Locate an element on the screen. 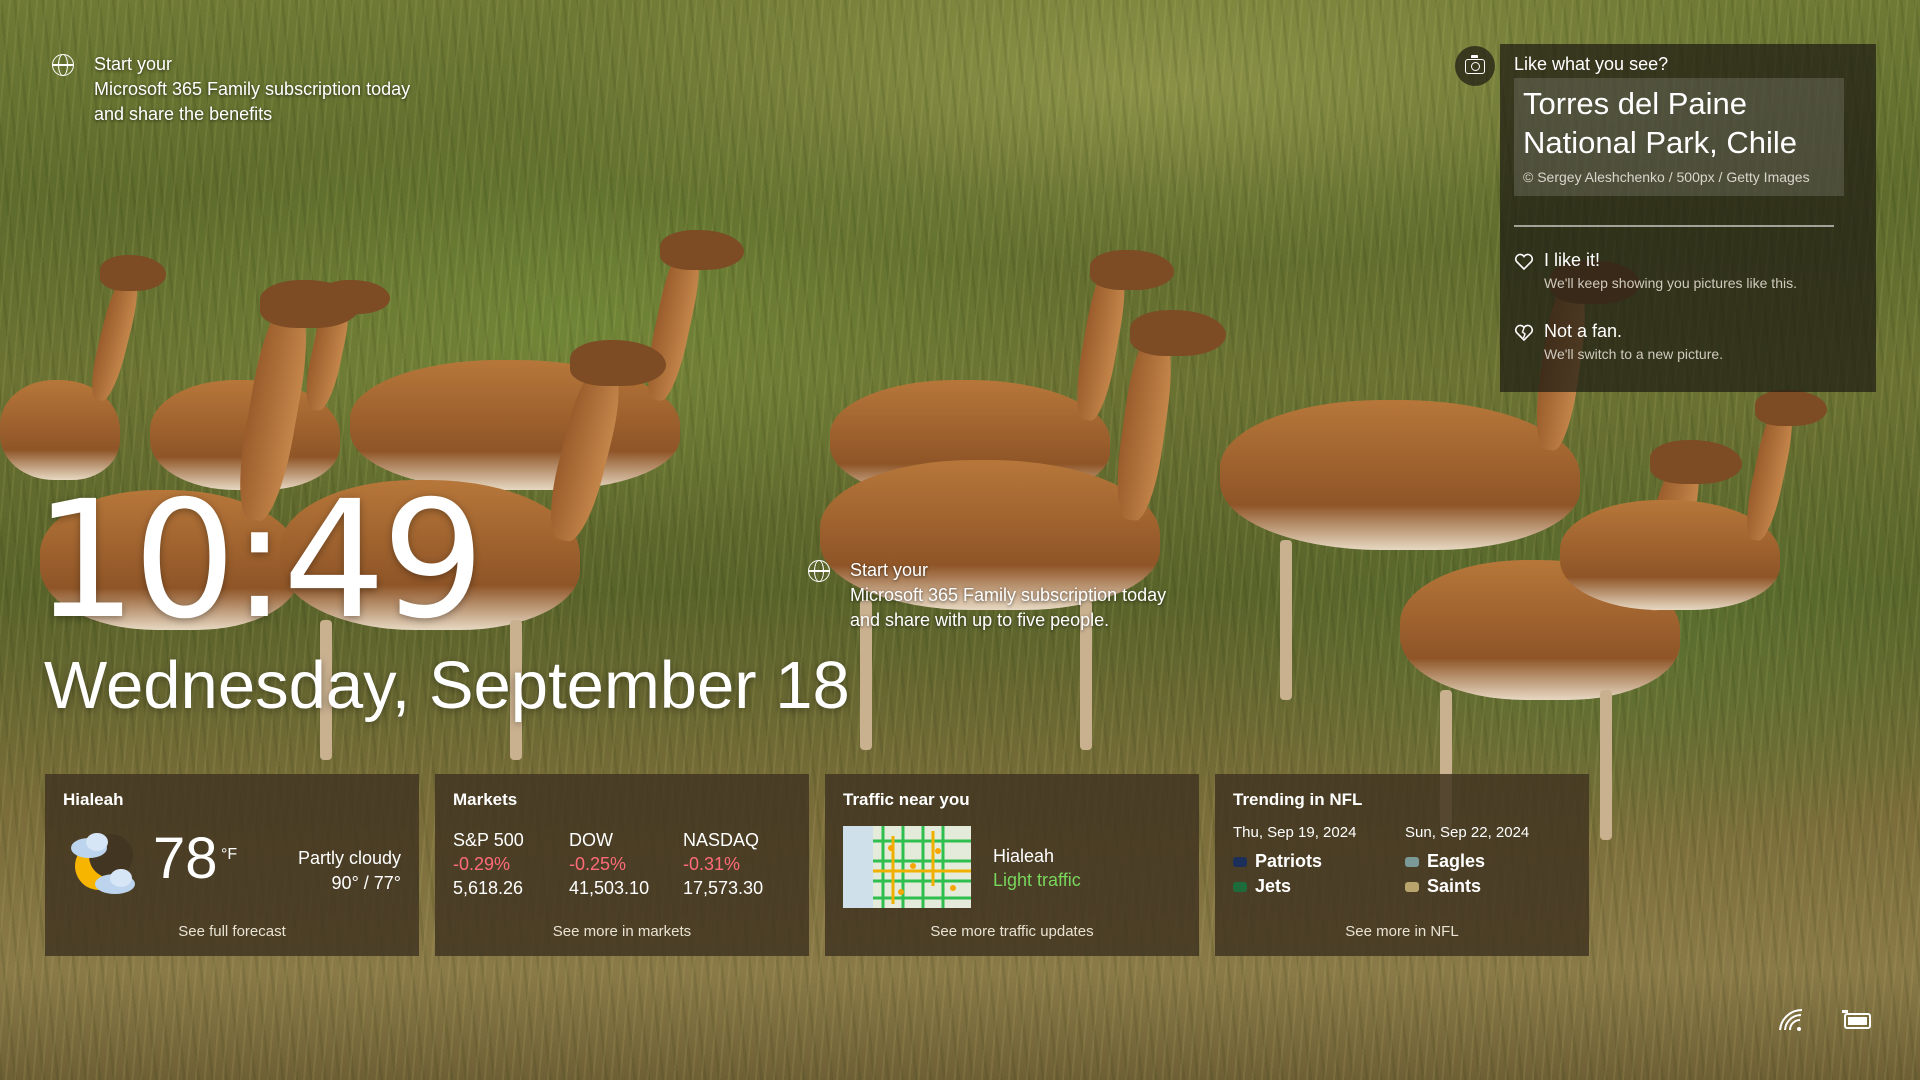  markets-link: See more in markets is located at coordinates (622, 931).